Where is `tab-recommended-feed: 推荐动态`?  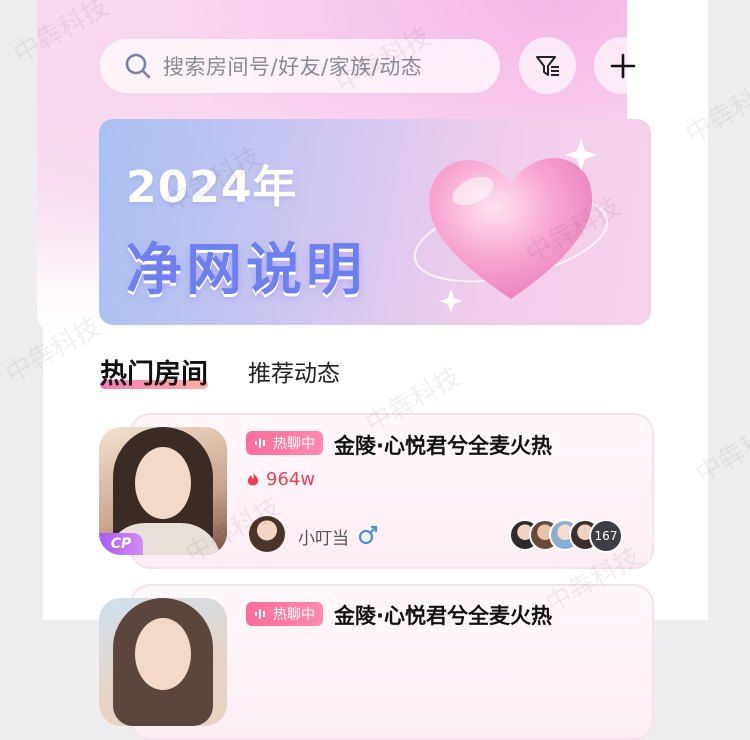 tab-recommended-feed: 推荐动态 is located at coordinates (294, 372).